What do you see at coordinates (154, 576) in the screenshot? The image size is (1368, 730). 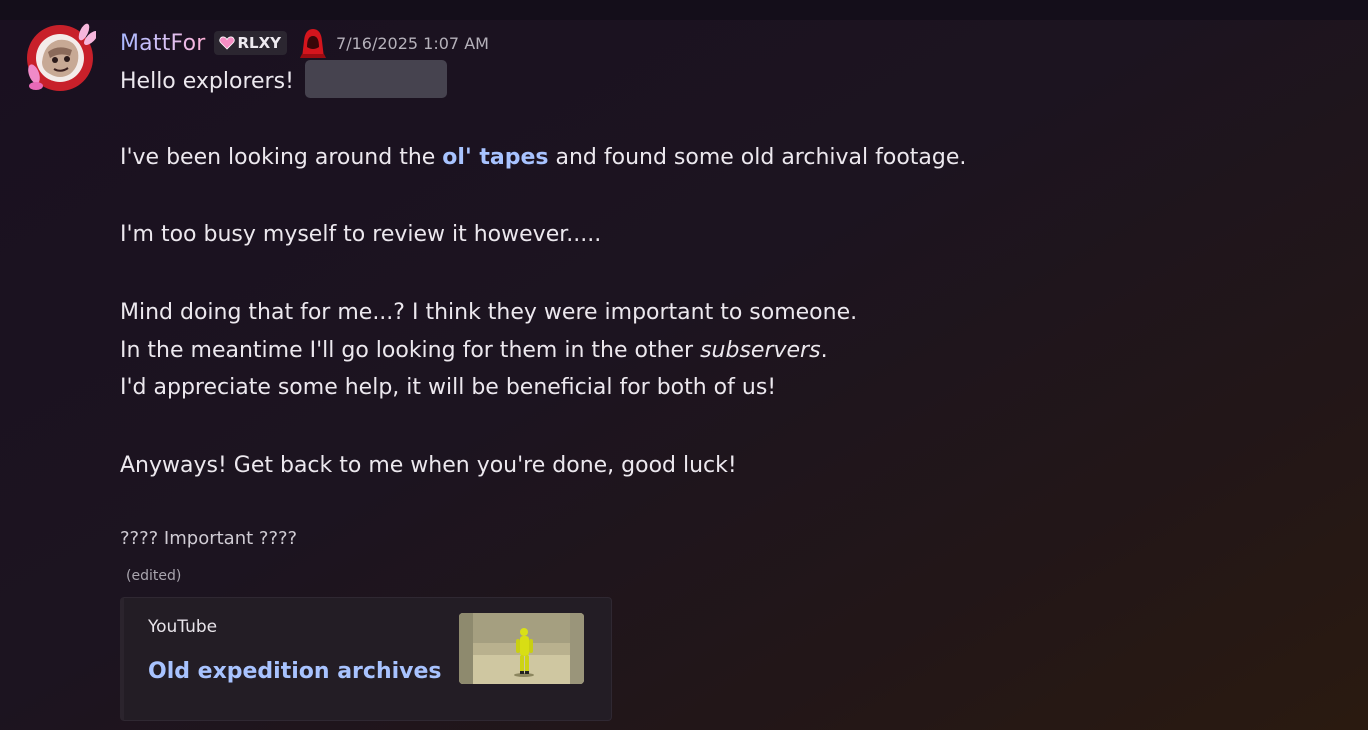 I see `edited-label: (edited)` at bounding box center [154, 576].